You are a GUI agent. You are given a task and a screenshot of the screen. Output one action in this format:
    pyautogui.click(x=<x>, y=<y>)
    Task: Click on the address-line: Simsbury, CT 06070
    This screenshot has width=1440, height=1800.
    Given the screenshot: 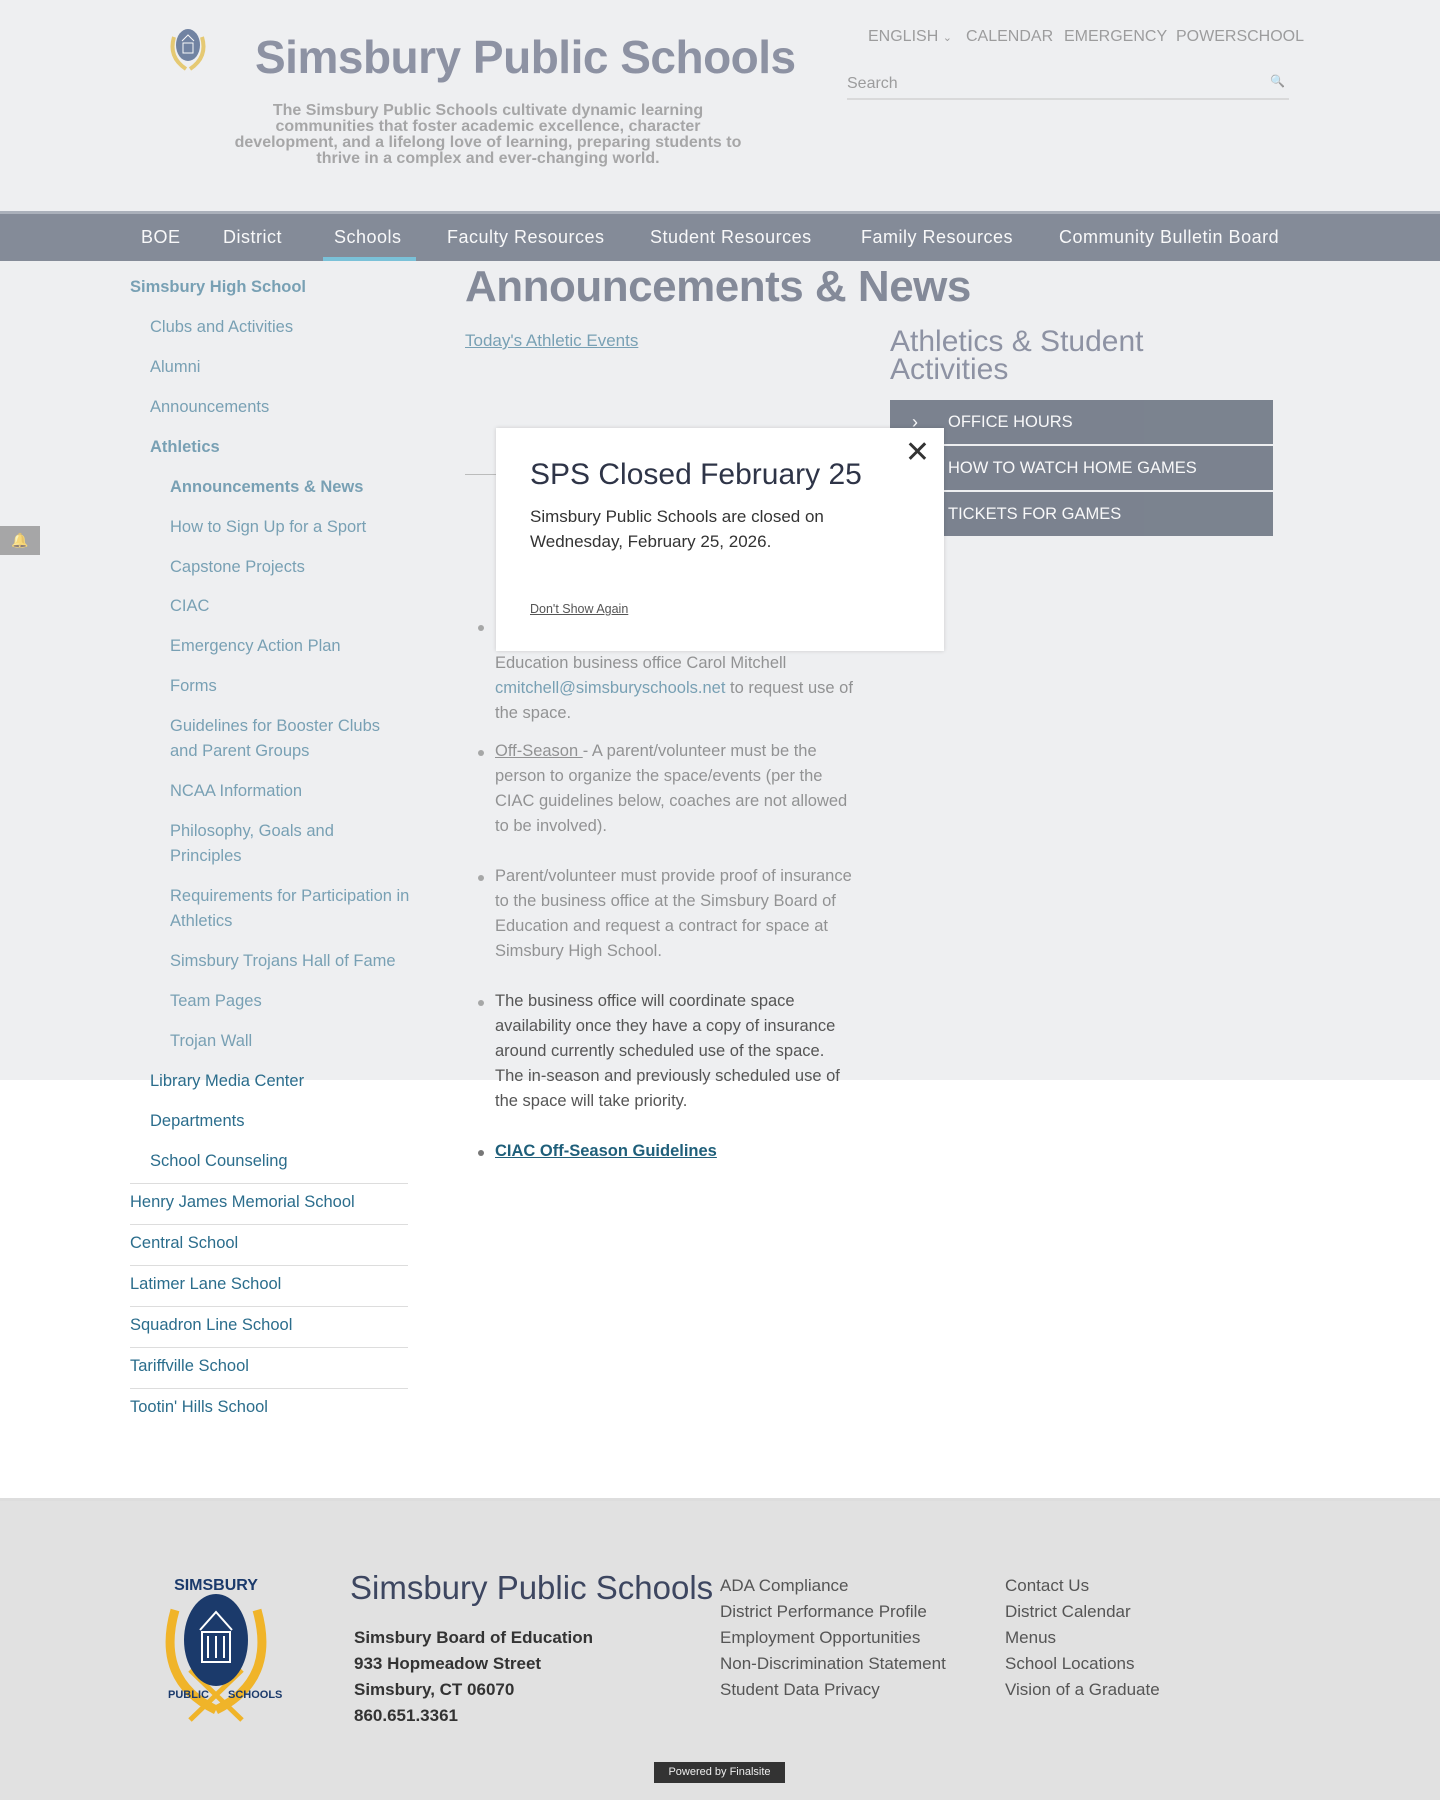 What is the action you would take?
    pyautogui.click(x=434, y=1689)
    